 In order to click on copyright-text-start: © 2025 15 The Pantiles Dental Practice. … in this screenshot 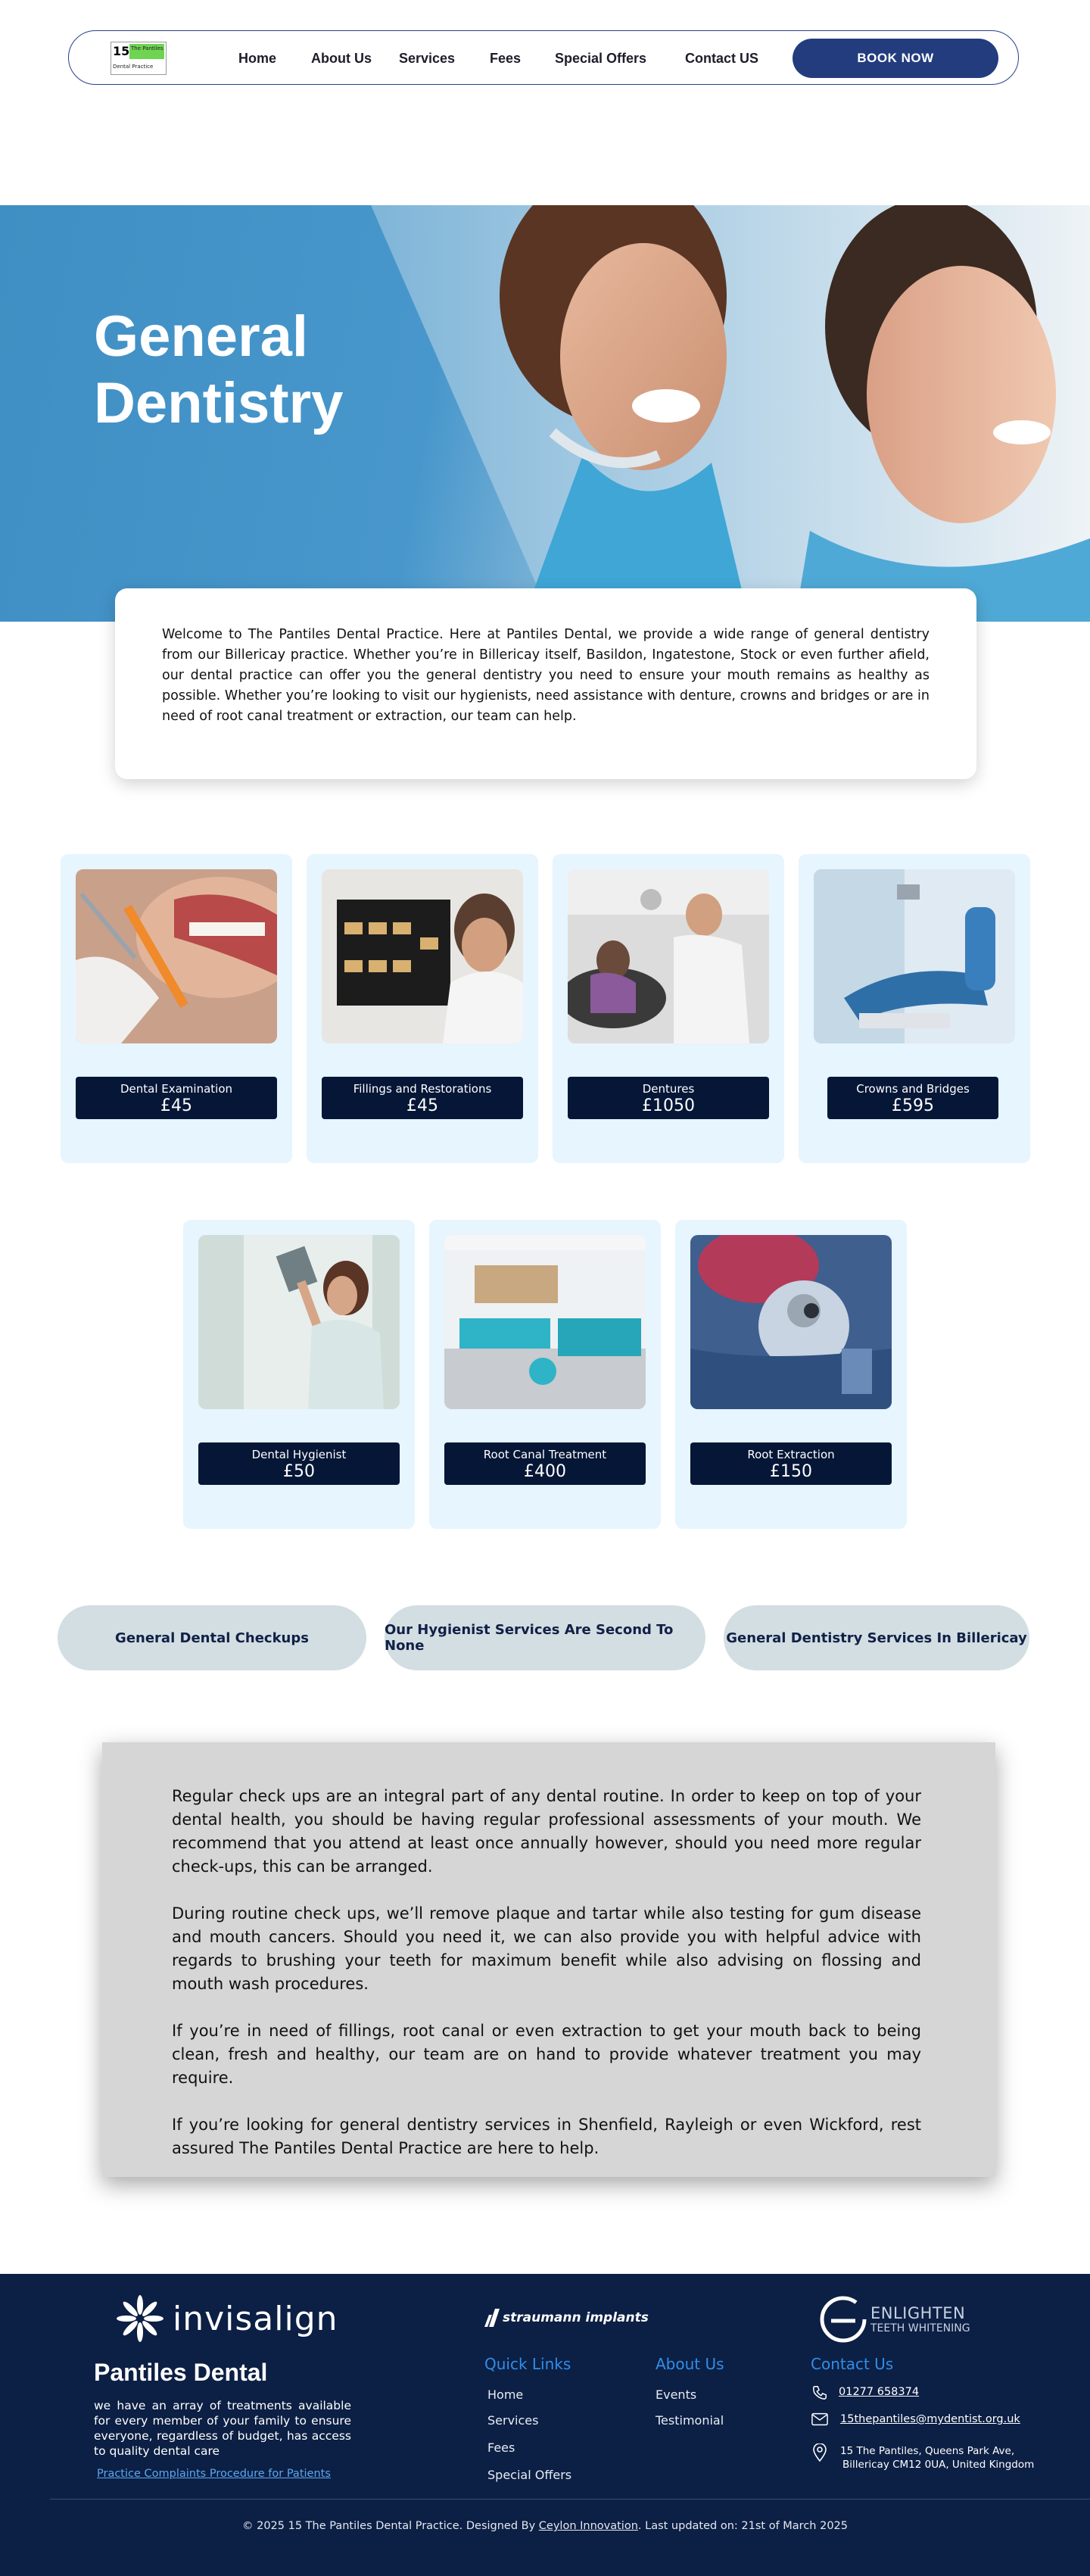, I will do `click(390, 2526)`.